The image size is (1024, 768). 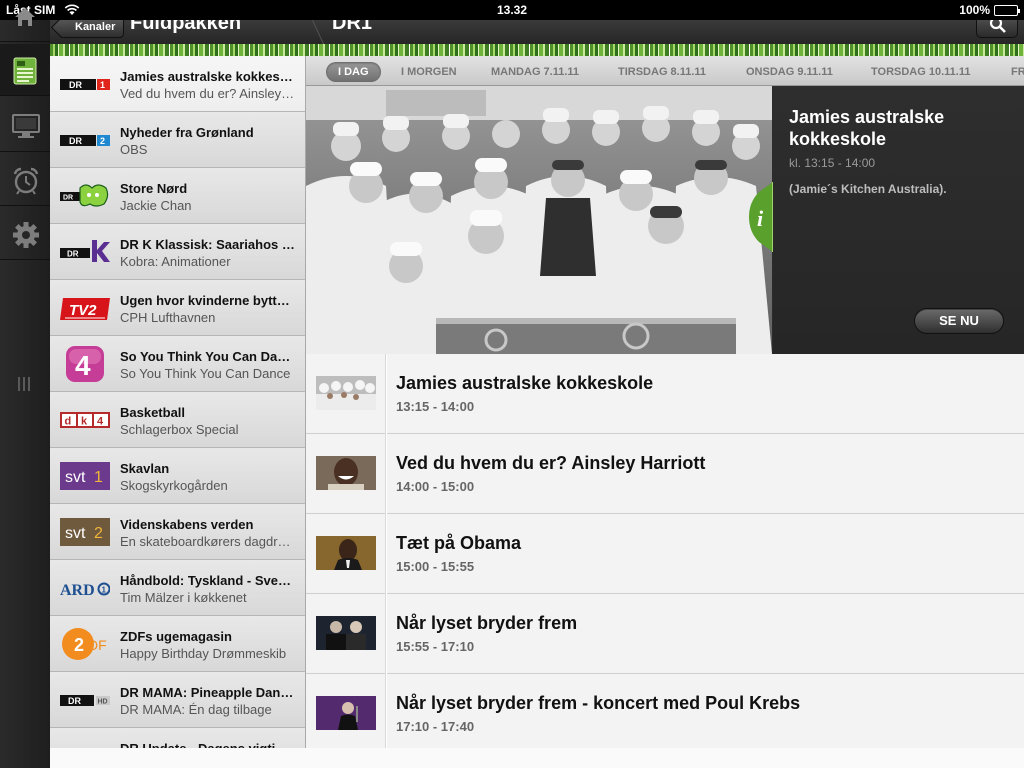 What do you see at coordinates (537, 758) in the screenshot?
I see `bottom-edge` at bounding box center [537, 758].